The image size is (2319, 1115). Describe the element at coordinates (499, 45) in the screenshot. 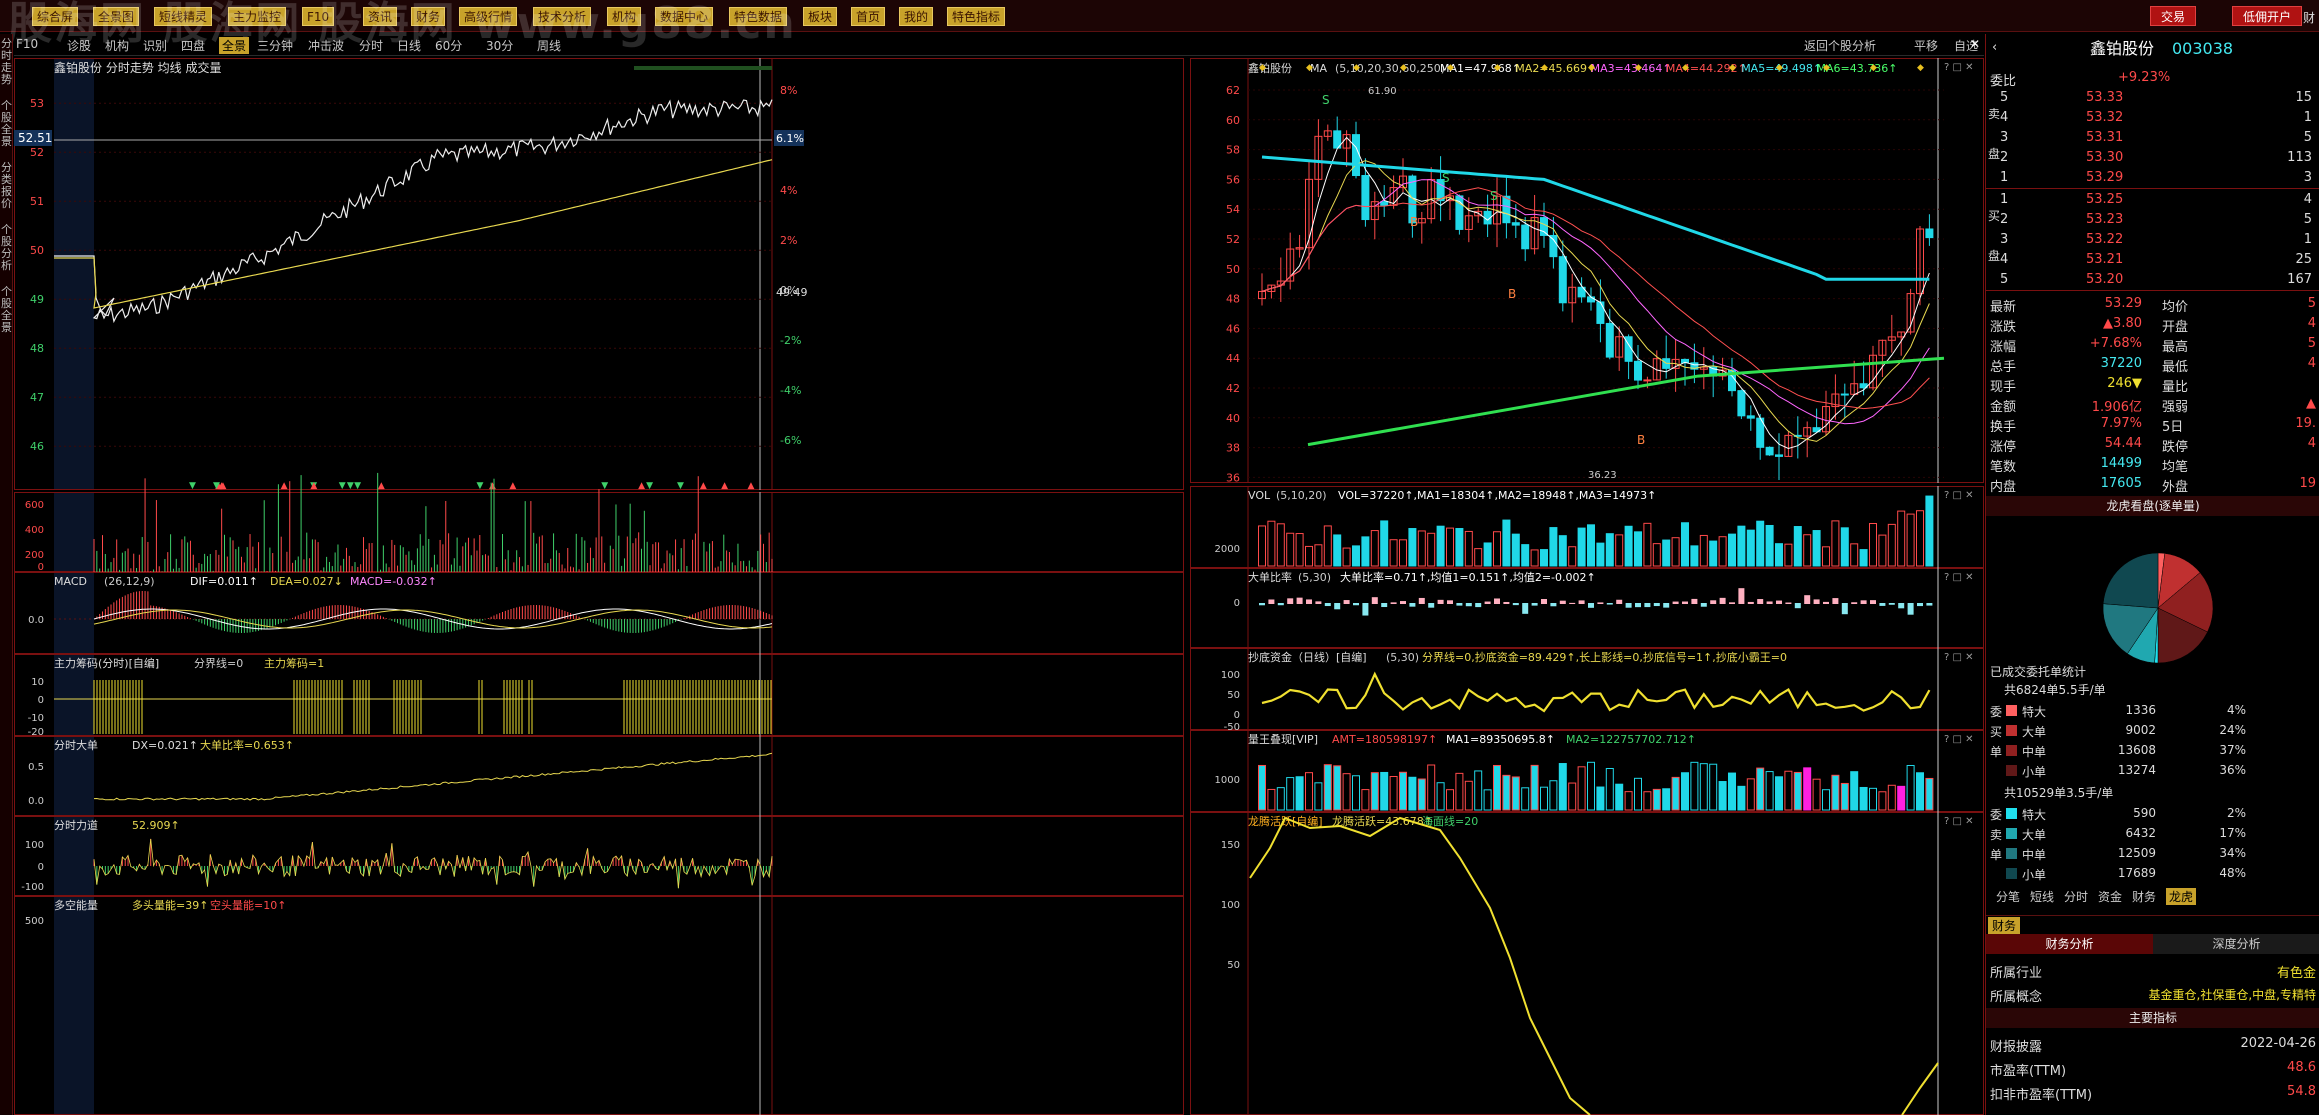

I see `toolbar-btn-11: 30分` at that location.